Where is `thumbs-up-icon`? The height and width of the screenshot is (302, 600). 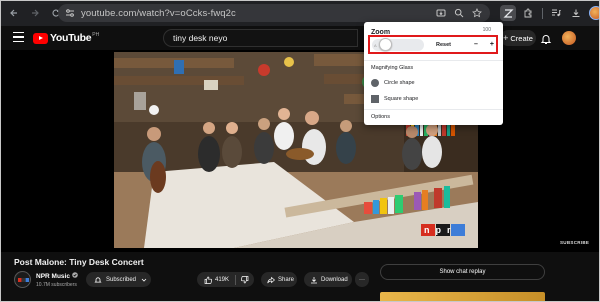
thumbs-up-icon is located at coordinates (208, 280).